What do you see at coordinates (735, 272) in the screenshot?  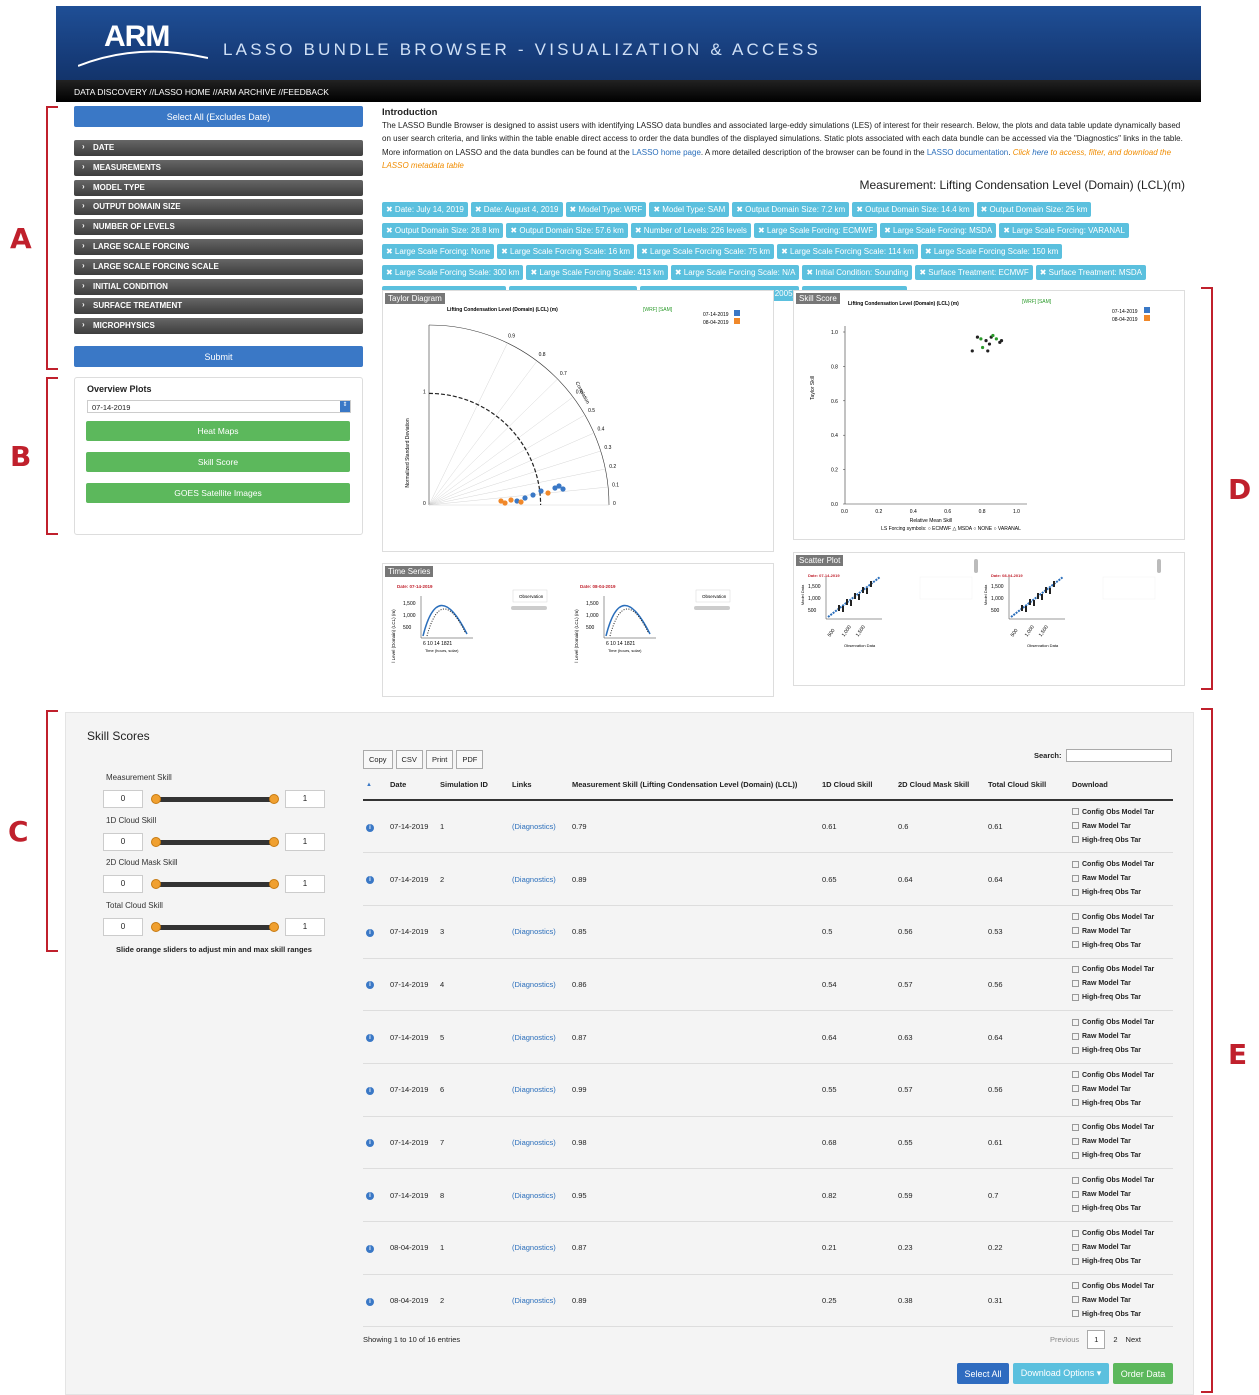 I see `filter-tag: ✖ Large Scale Forcing Scale: N/A` at bounding box center [735, 272].